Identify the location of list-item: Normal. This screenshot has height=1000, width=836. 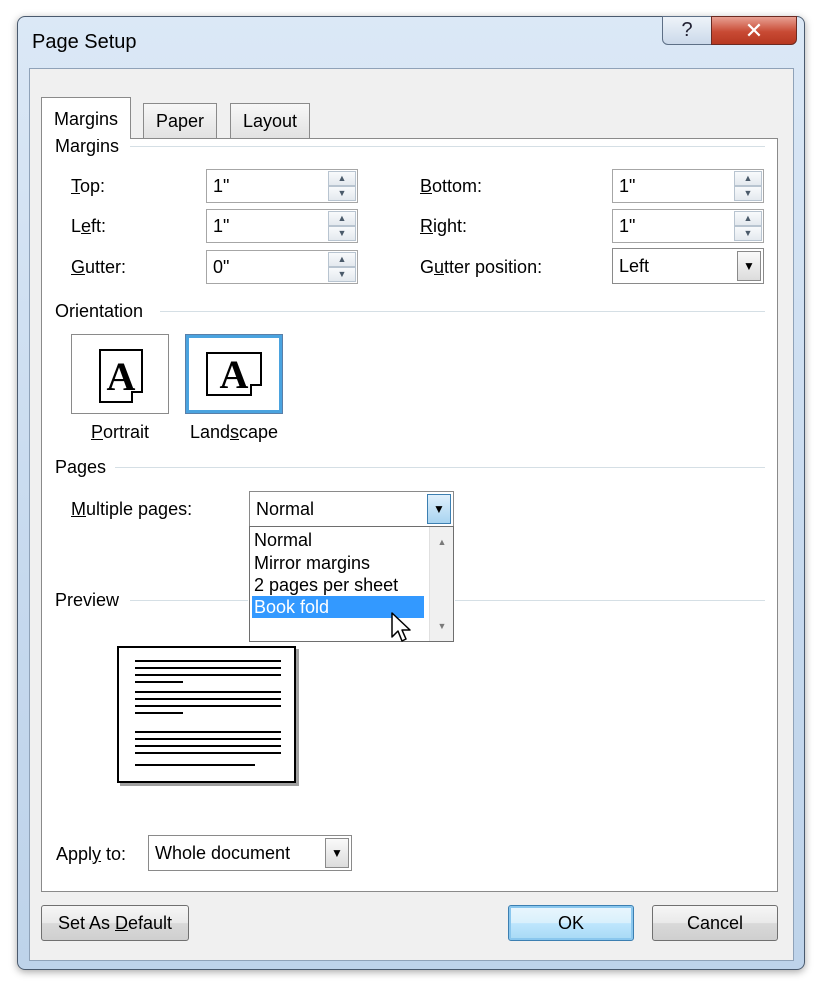
(338, 540).